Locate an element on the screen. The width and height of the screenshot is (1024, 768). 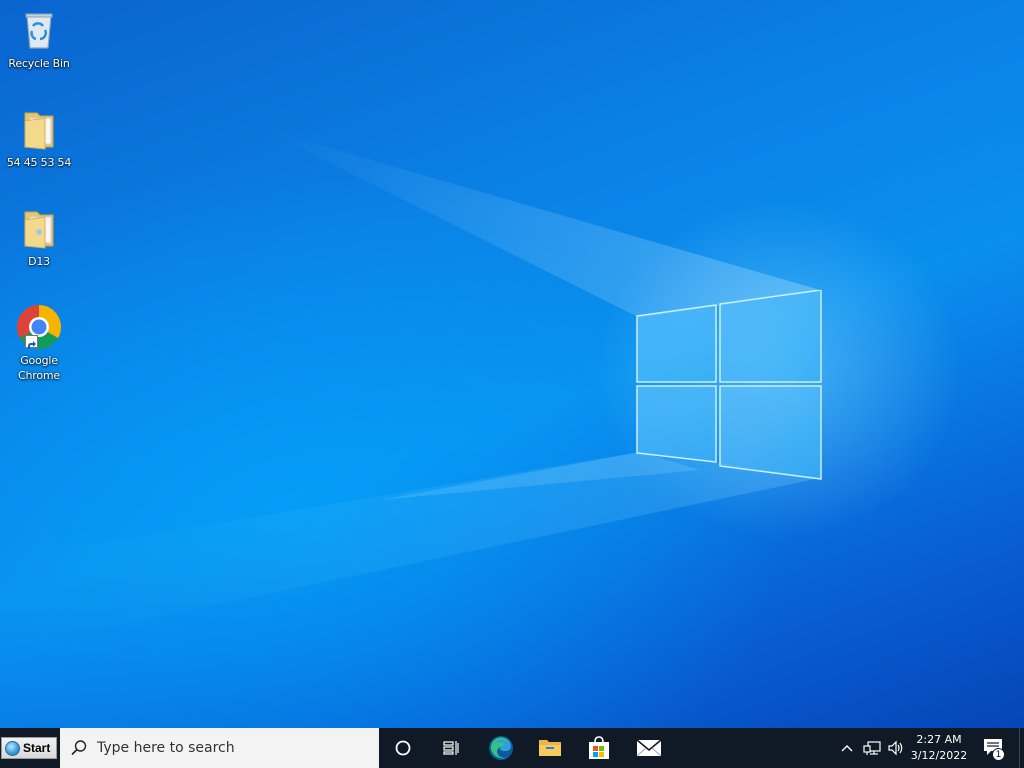
edge-icon is located at coordinates (501, 748).